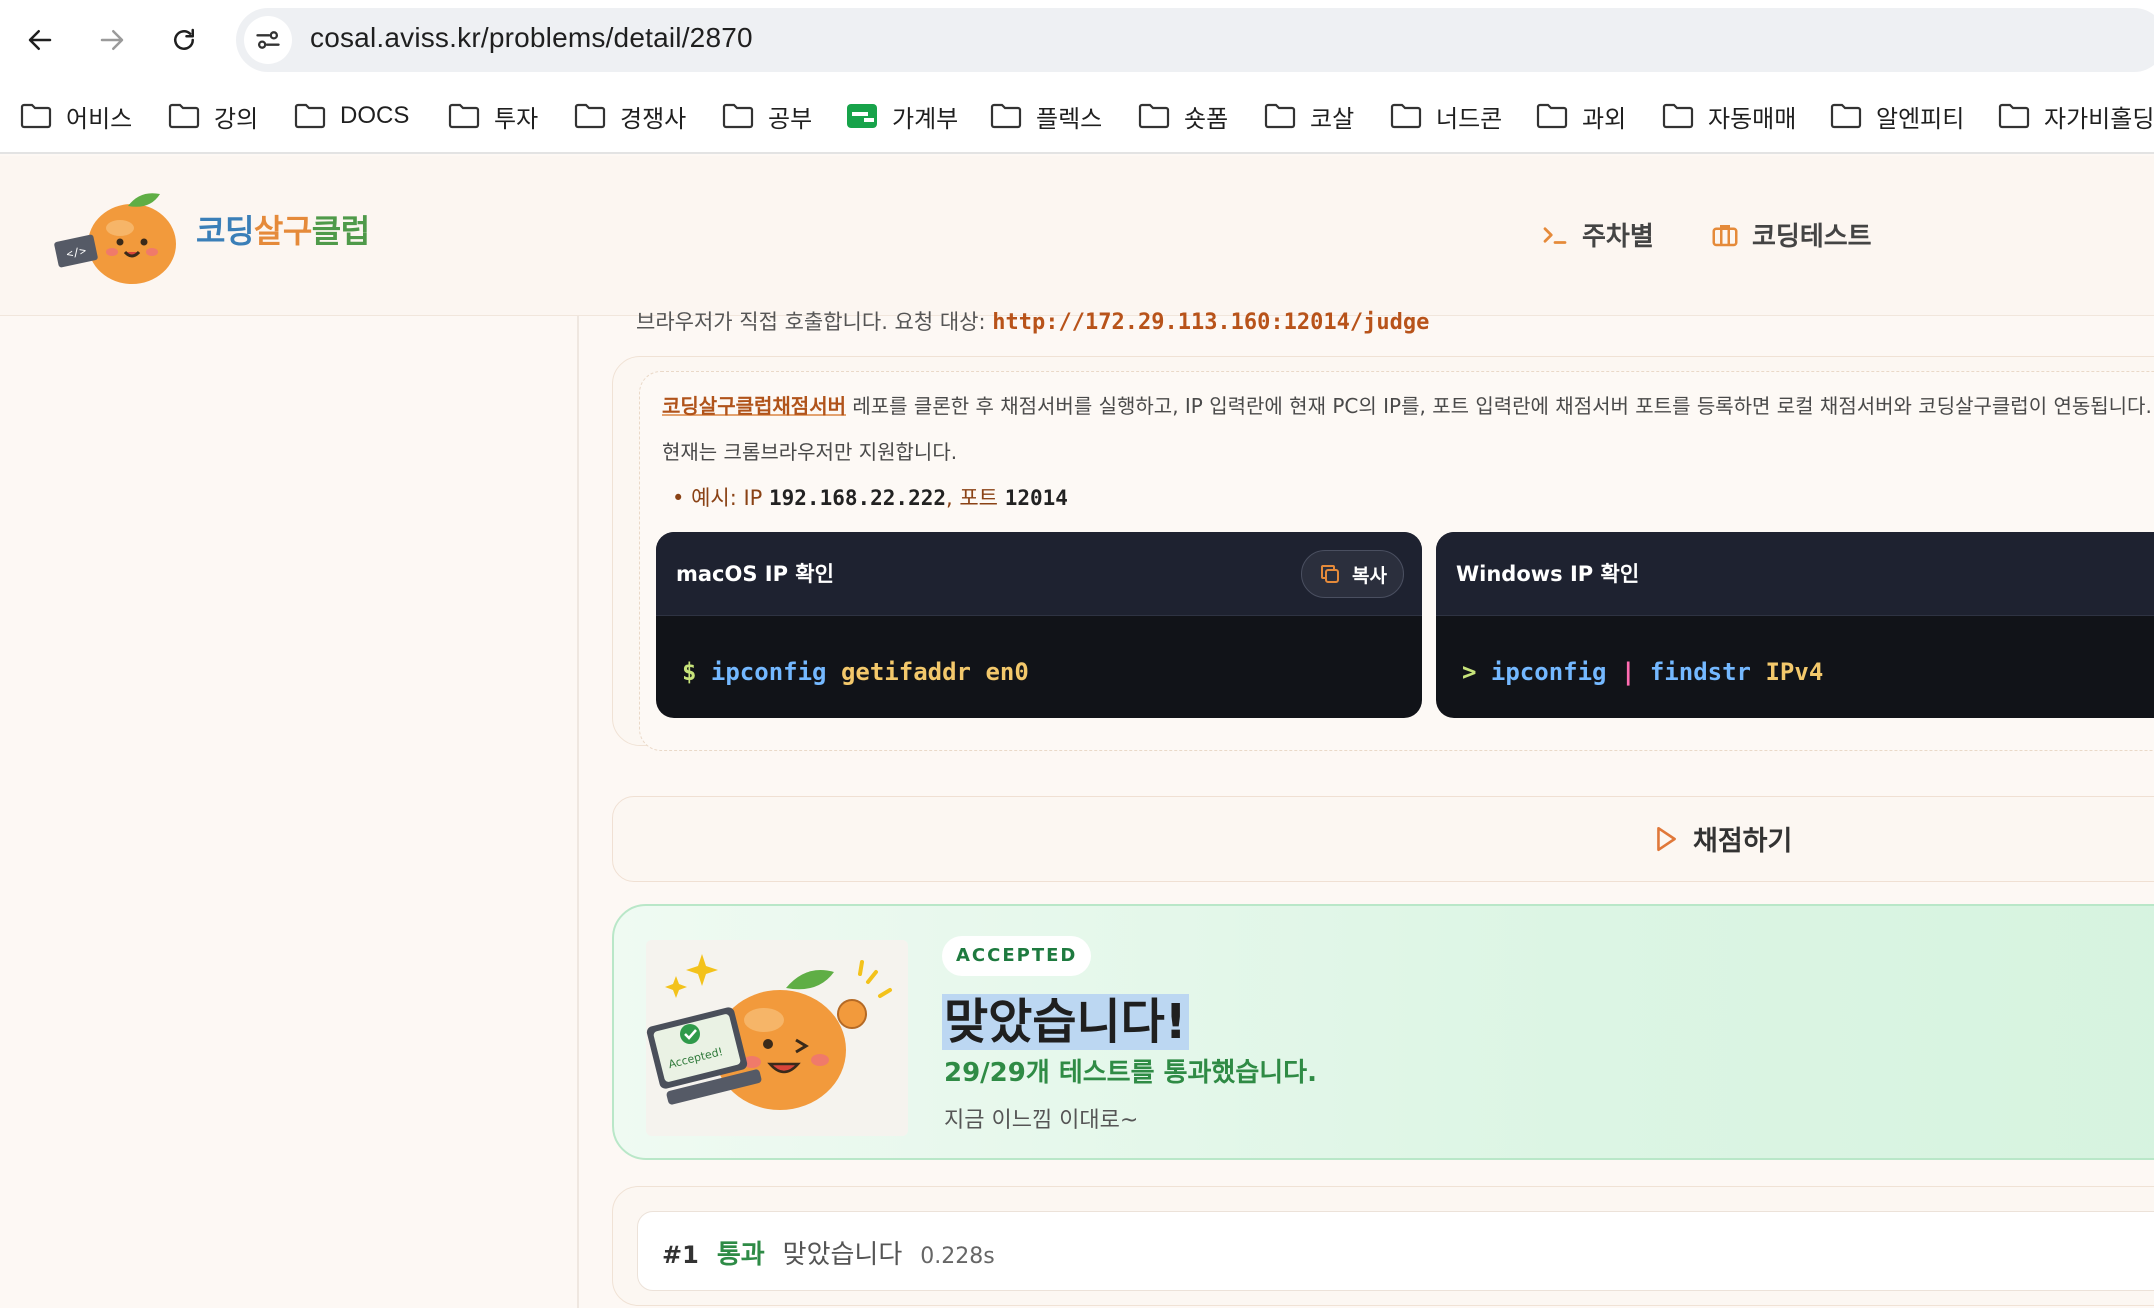  I want to click on play-icon, so click(1666, 838).